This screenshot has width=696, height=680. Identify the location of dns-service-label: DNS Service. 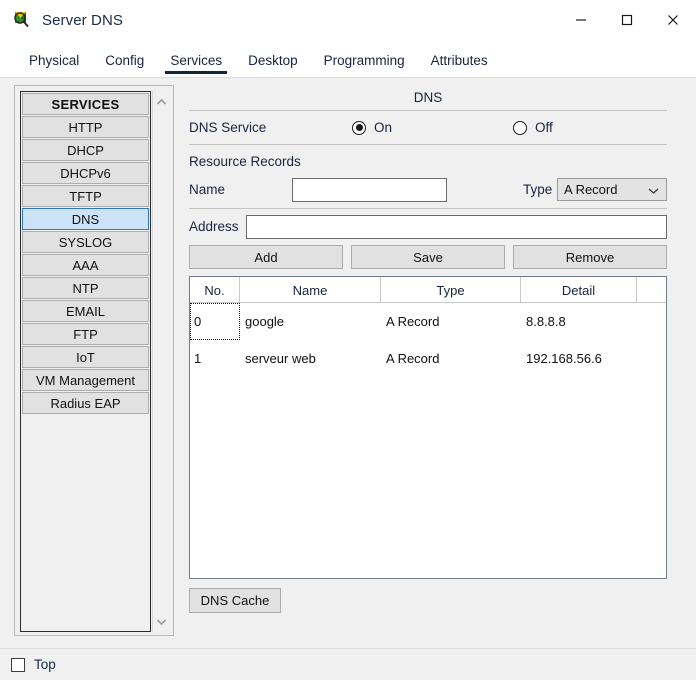
(228, 127).